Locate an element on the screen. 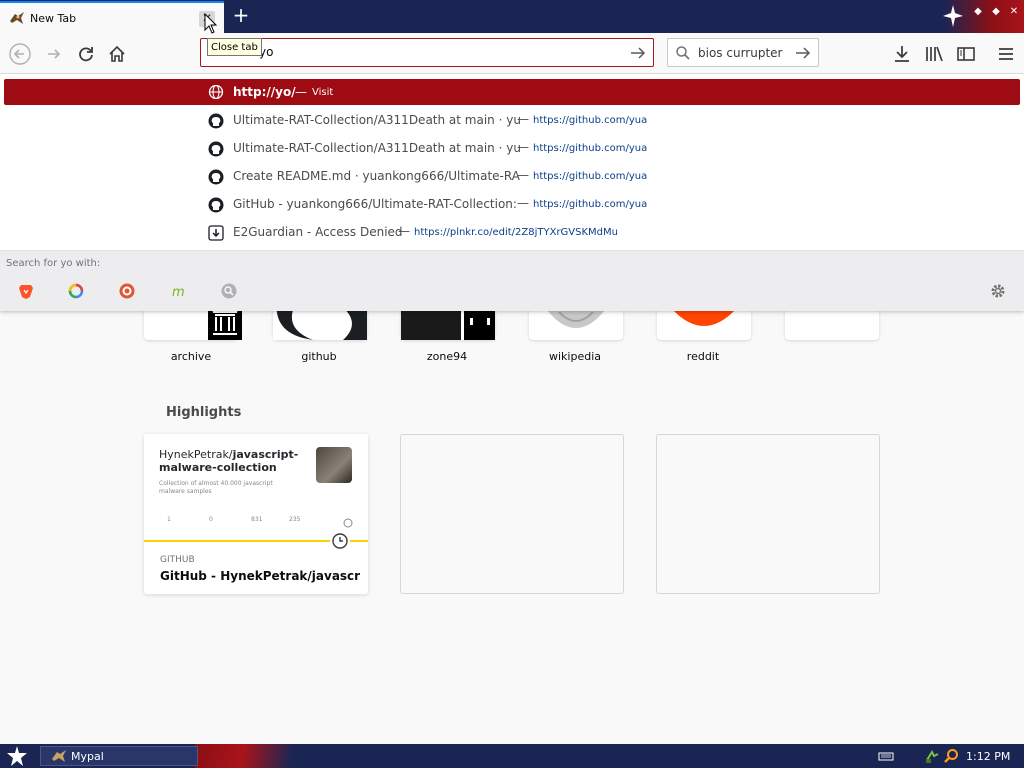 This screenshot has width=1024, height=768. mojeek-icon: m is located at coordinates (179, 291).